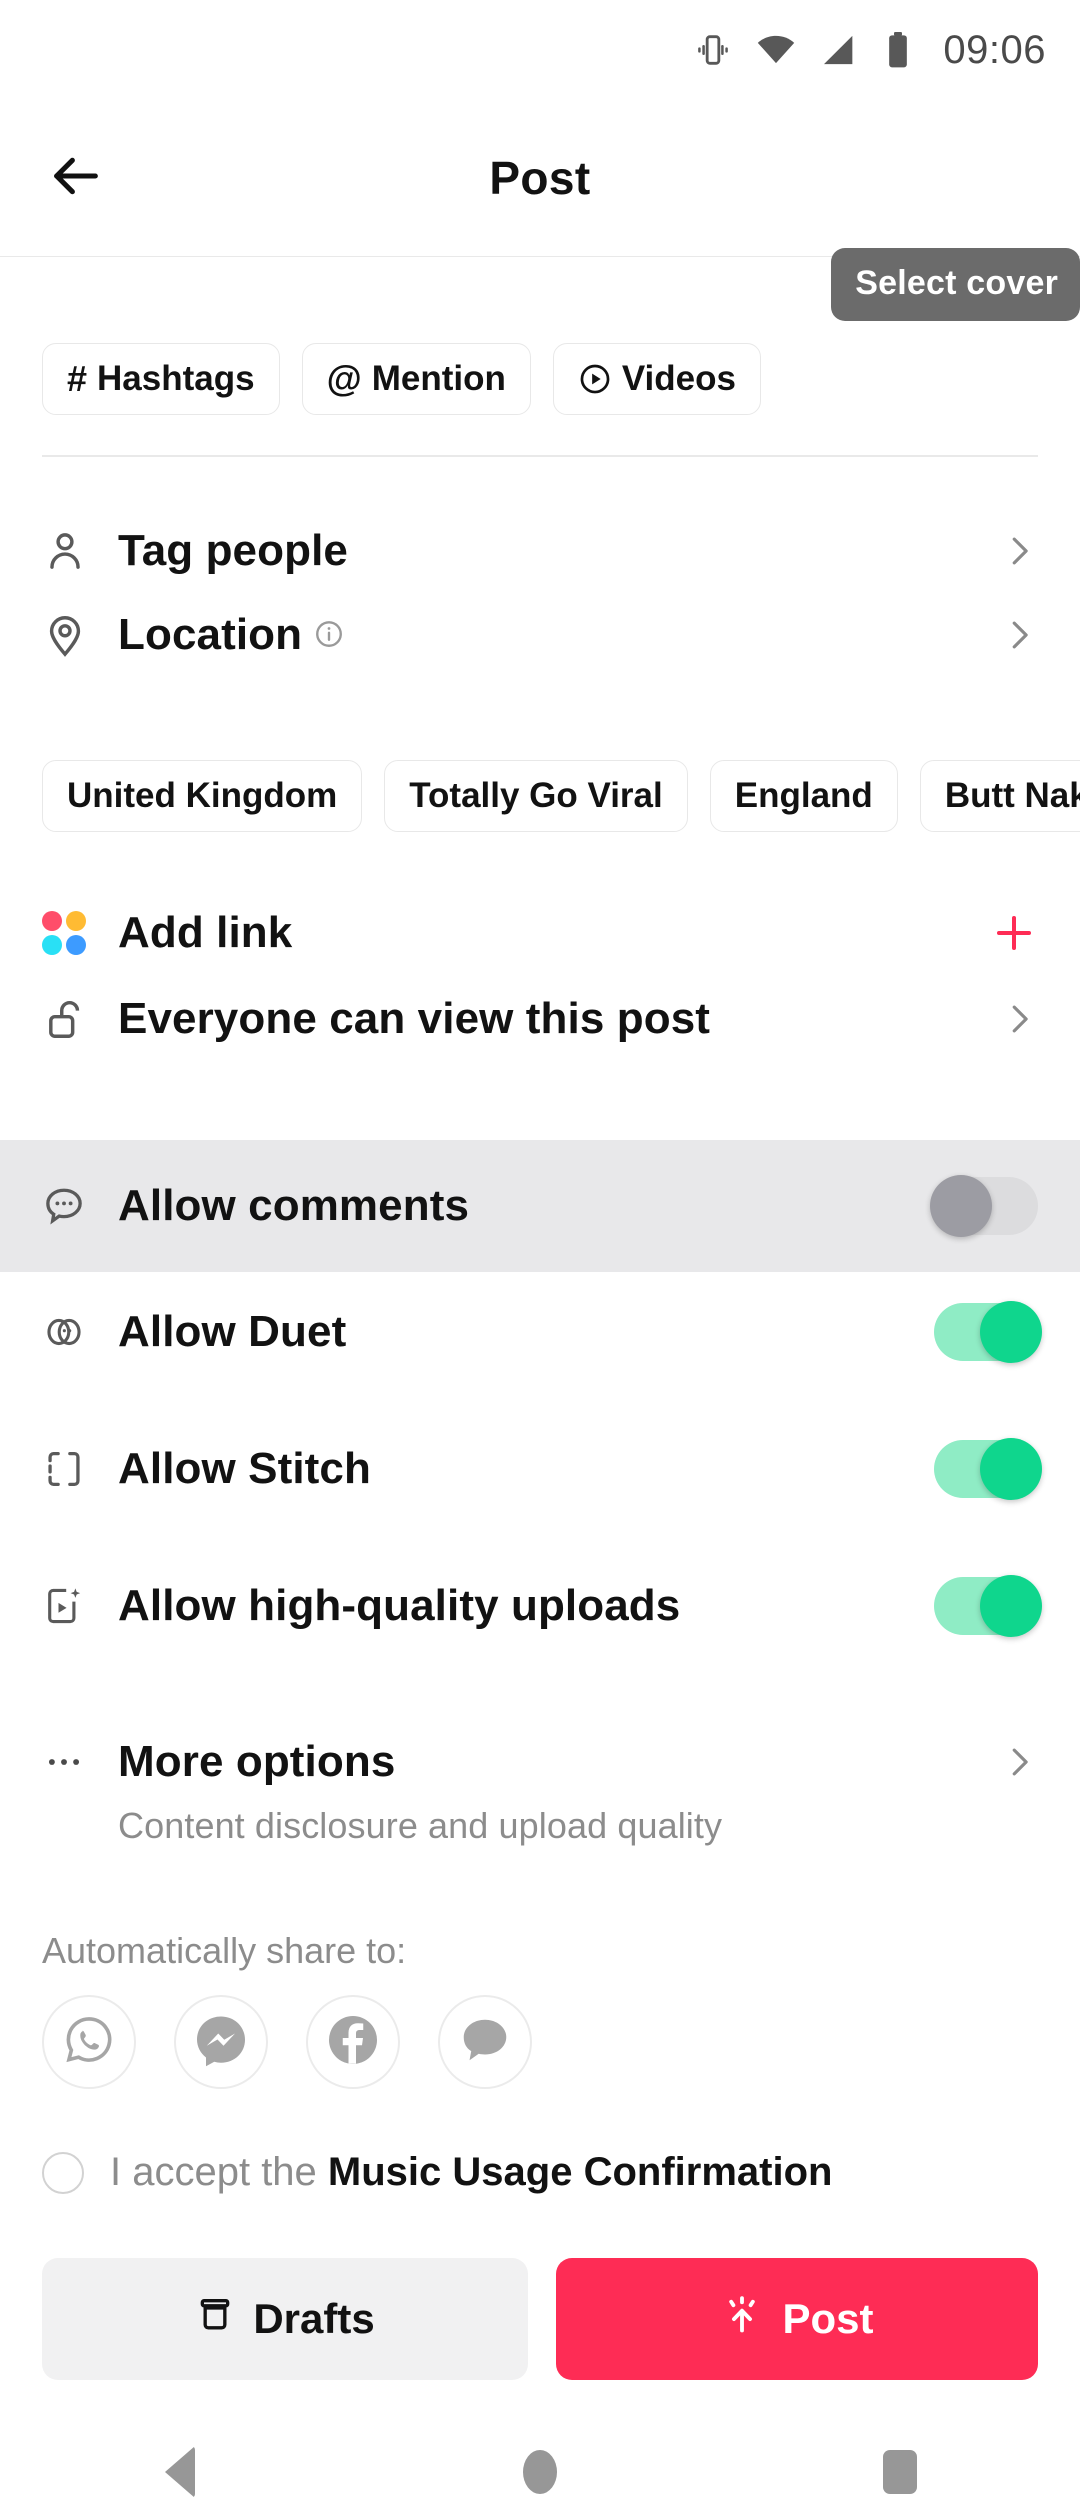 The image size is (1080, 2520). Describe the element at coordinates (294, 1205) in the screenshot. I see `allow-comments-label: Allow comments` at that location.